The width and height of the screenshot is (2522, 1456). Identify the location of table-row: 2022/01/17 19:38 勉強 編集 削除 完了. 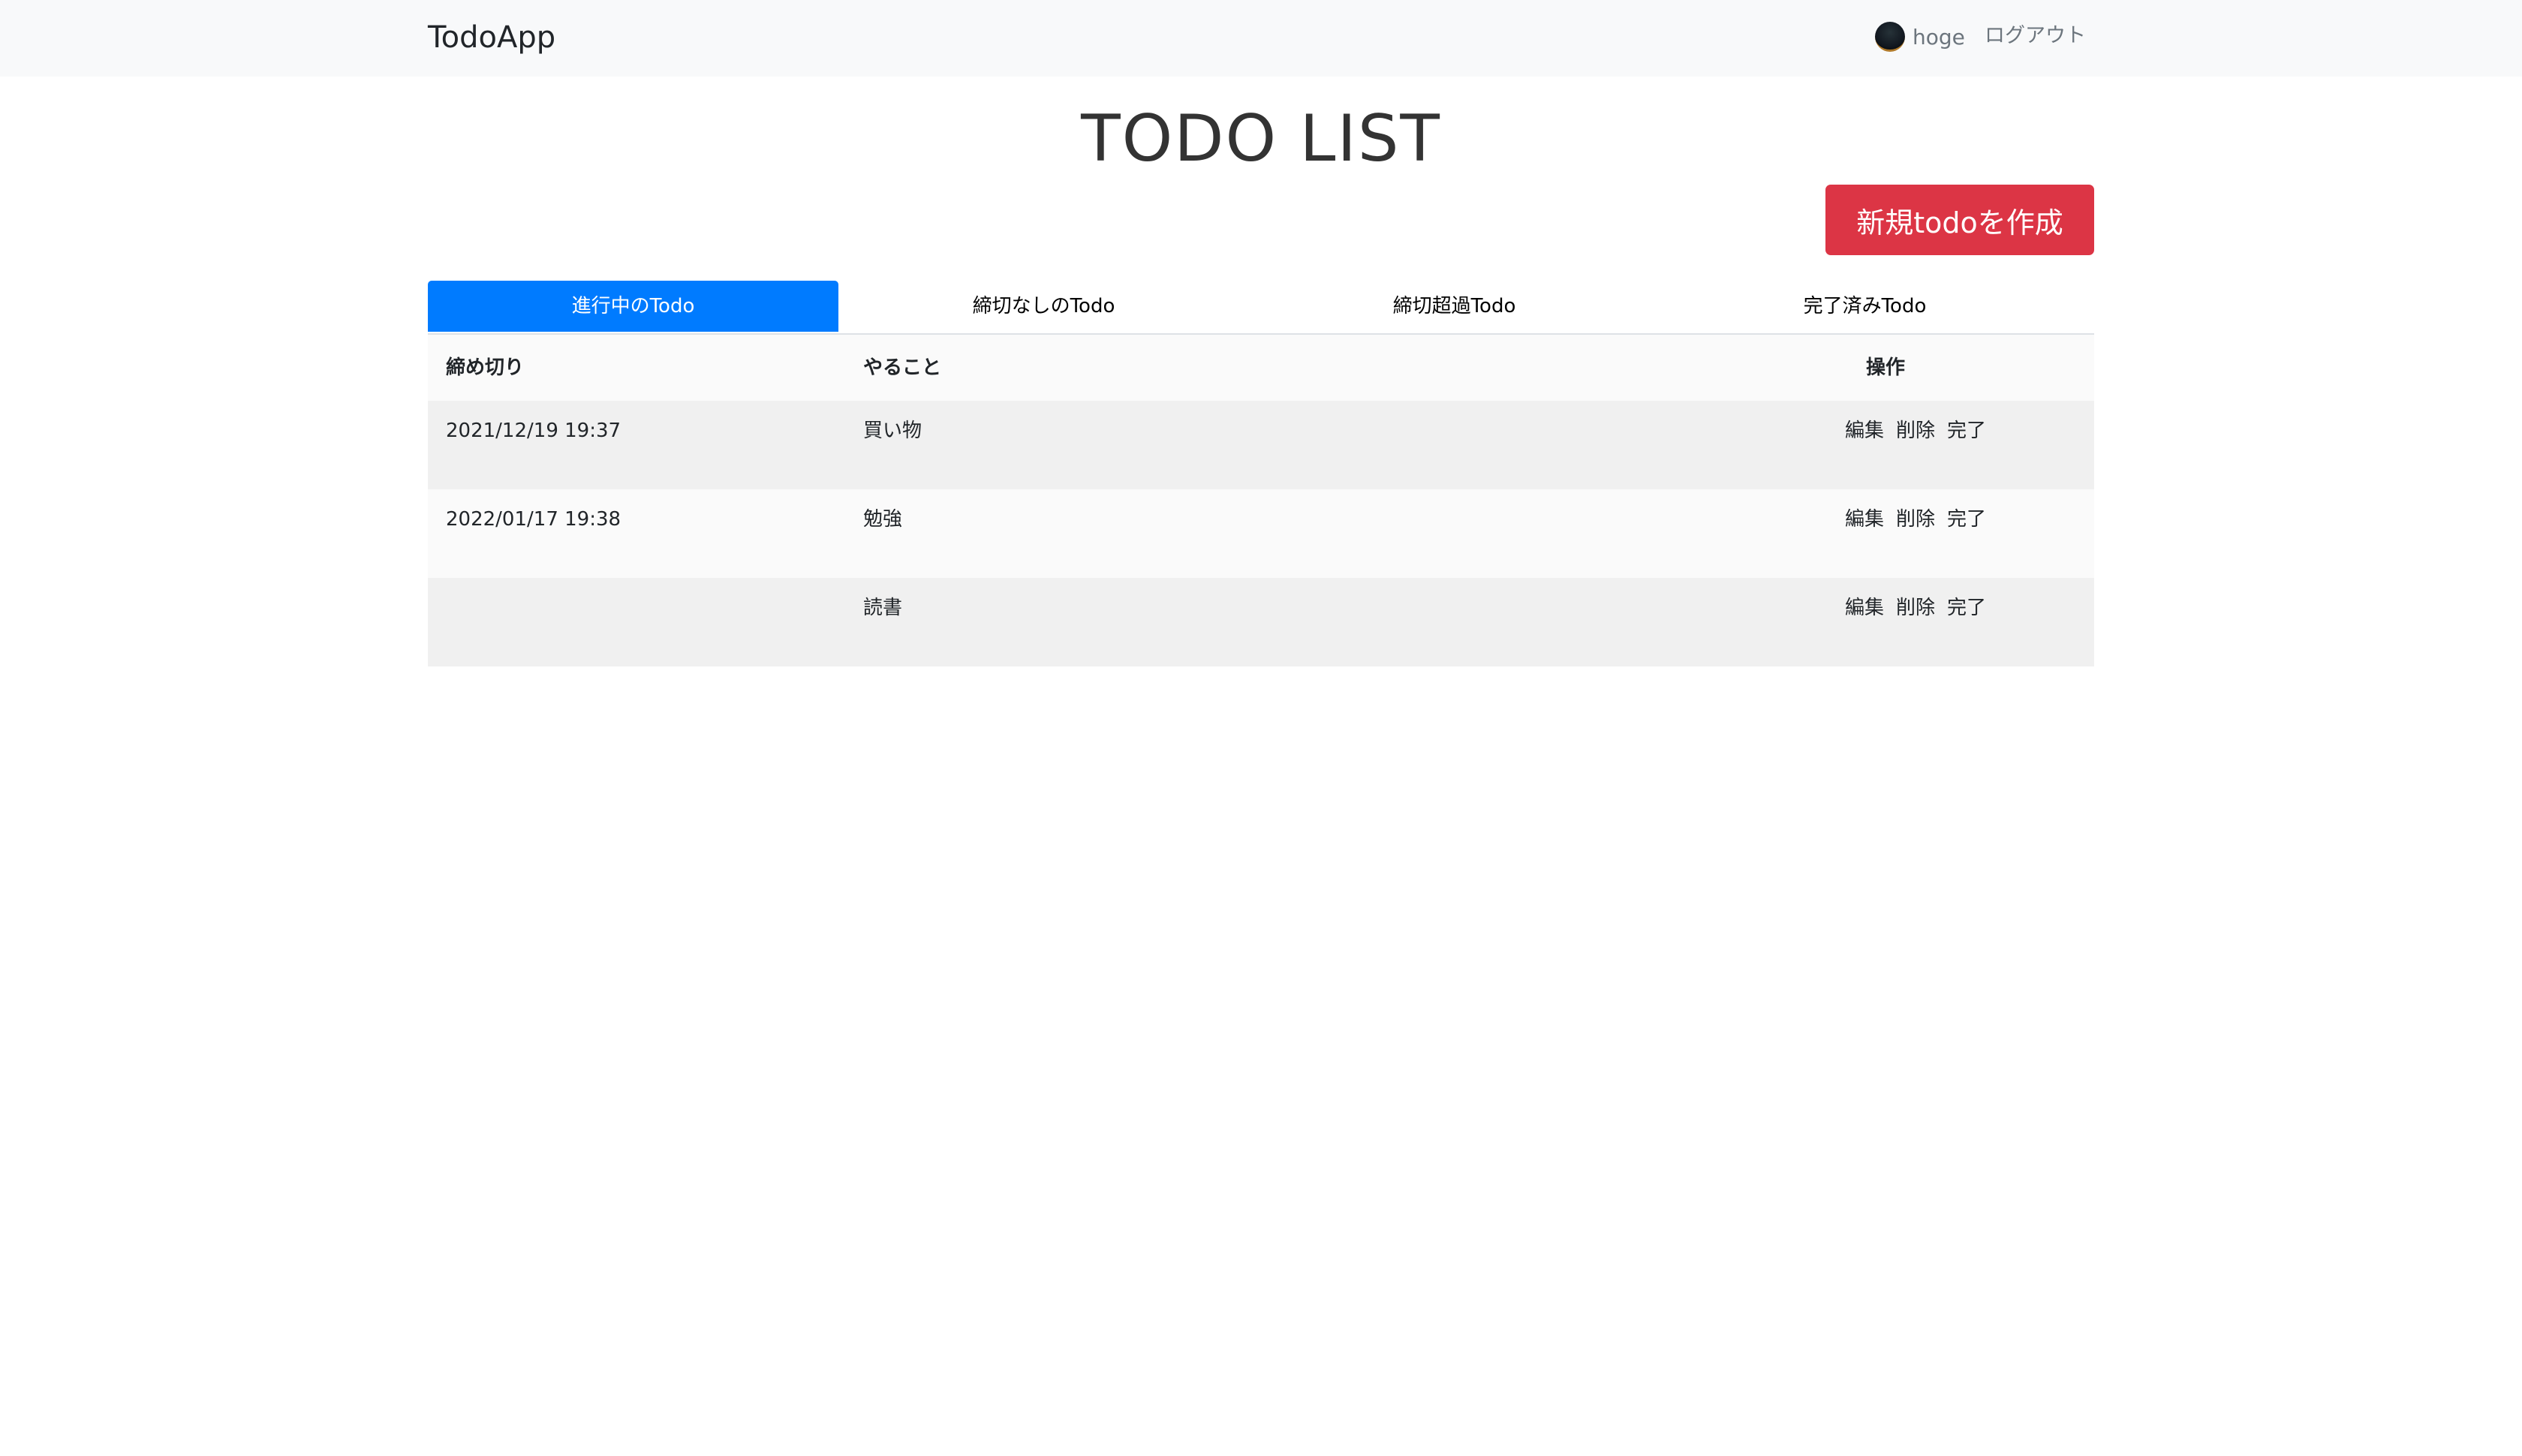
(1261, 533).